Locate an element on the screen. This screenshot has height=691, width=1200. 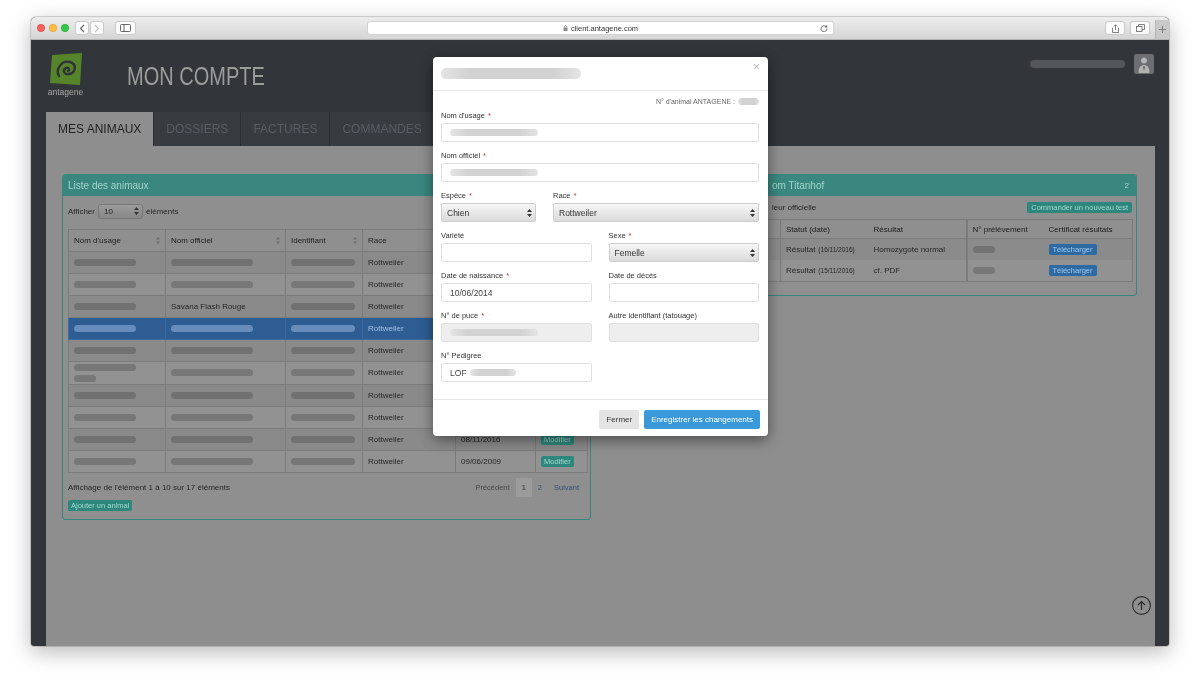
tabs-overview-button is located at coordinates (1140, 28).